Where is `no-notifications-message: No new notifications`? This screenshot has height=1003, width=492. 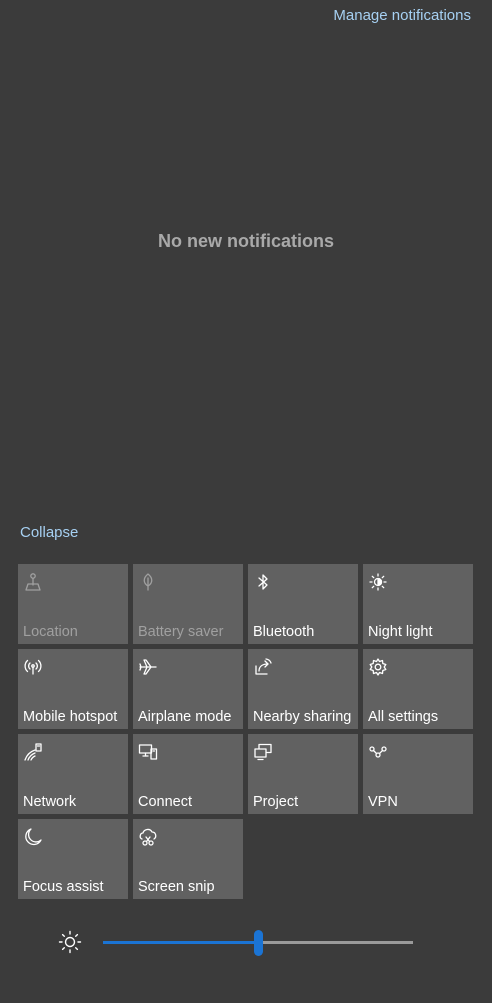
no-notifications-message: No new notifications is located at coordinates (245, 241).